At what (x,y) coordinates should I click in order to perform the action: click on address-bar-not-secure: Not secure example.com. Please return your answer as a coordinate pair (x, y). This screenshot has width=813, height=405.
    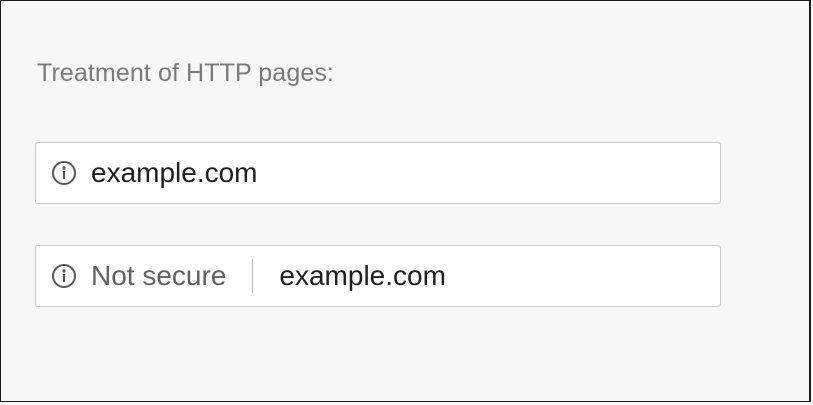
    Looking at the image, I should click on (378, 276).